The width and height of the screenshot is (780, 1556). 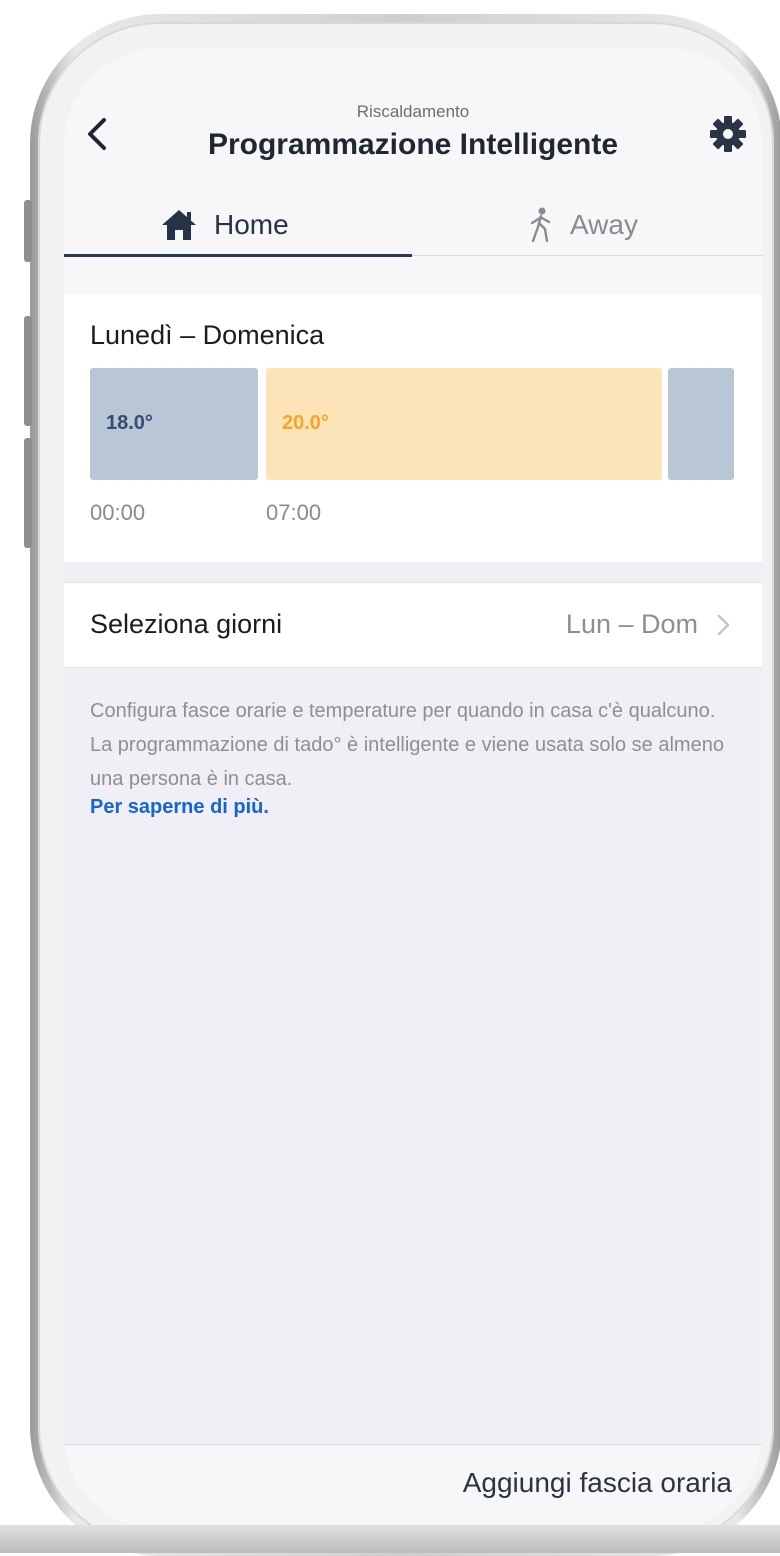 What do you see at coordinates (251, 224) in the screenshot?
I see `tab-home-label: Home` at bounding box center [251, 224].